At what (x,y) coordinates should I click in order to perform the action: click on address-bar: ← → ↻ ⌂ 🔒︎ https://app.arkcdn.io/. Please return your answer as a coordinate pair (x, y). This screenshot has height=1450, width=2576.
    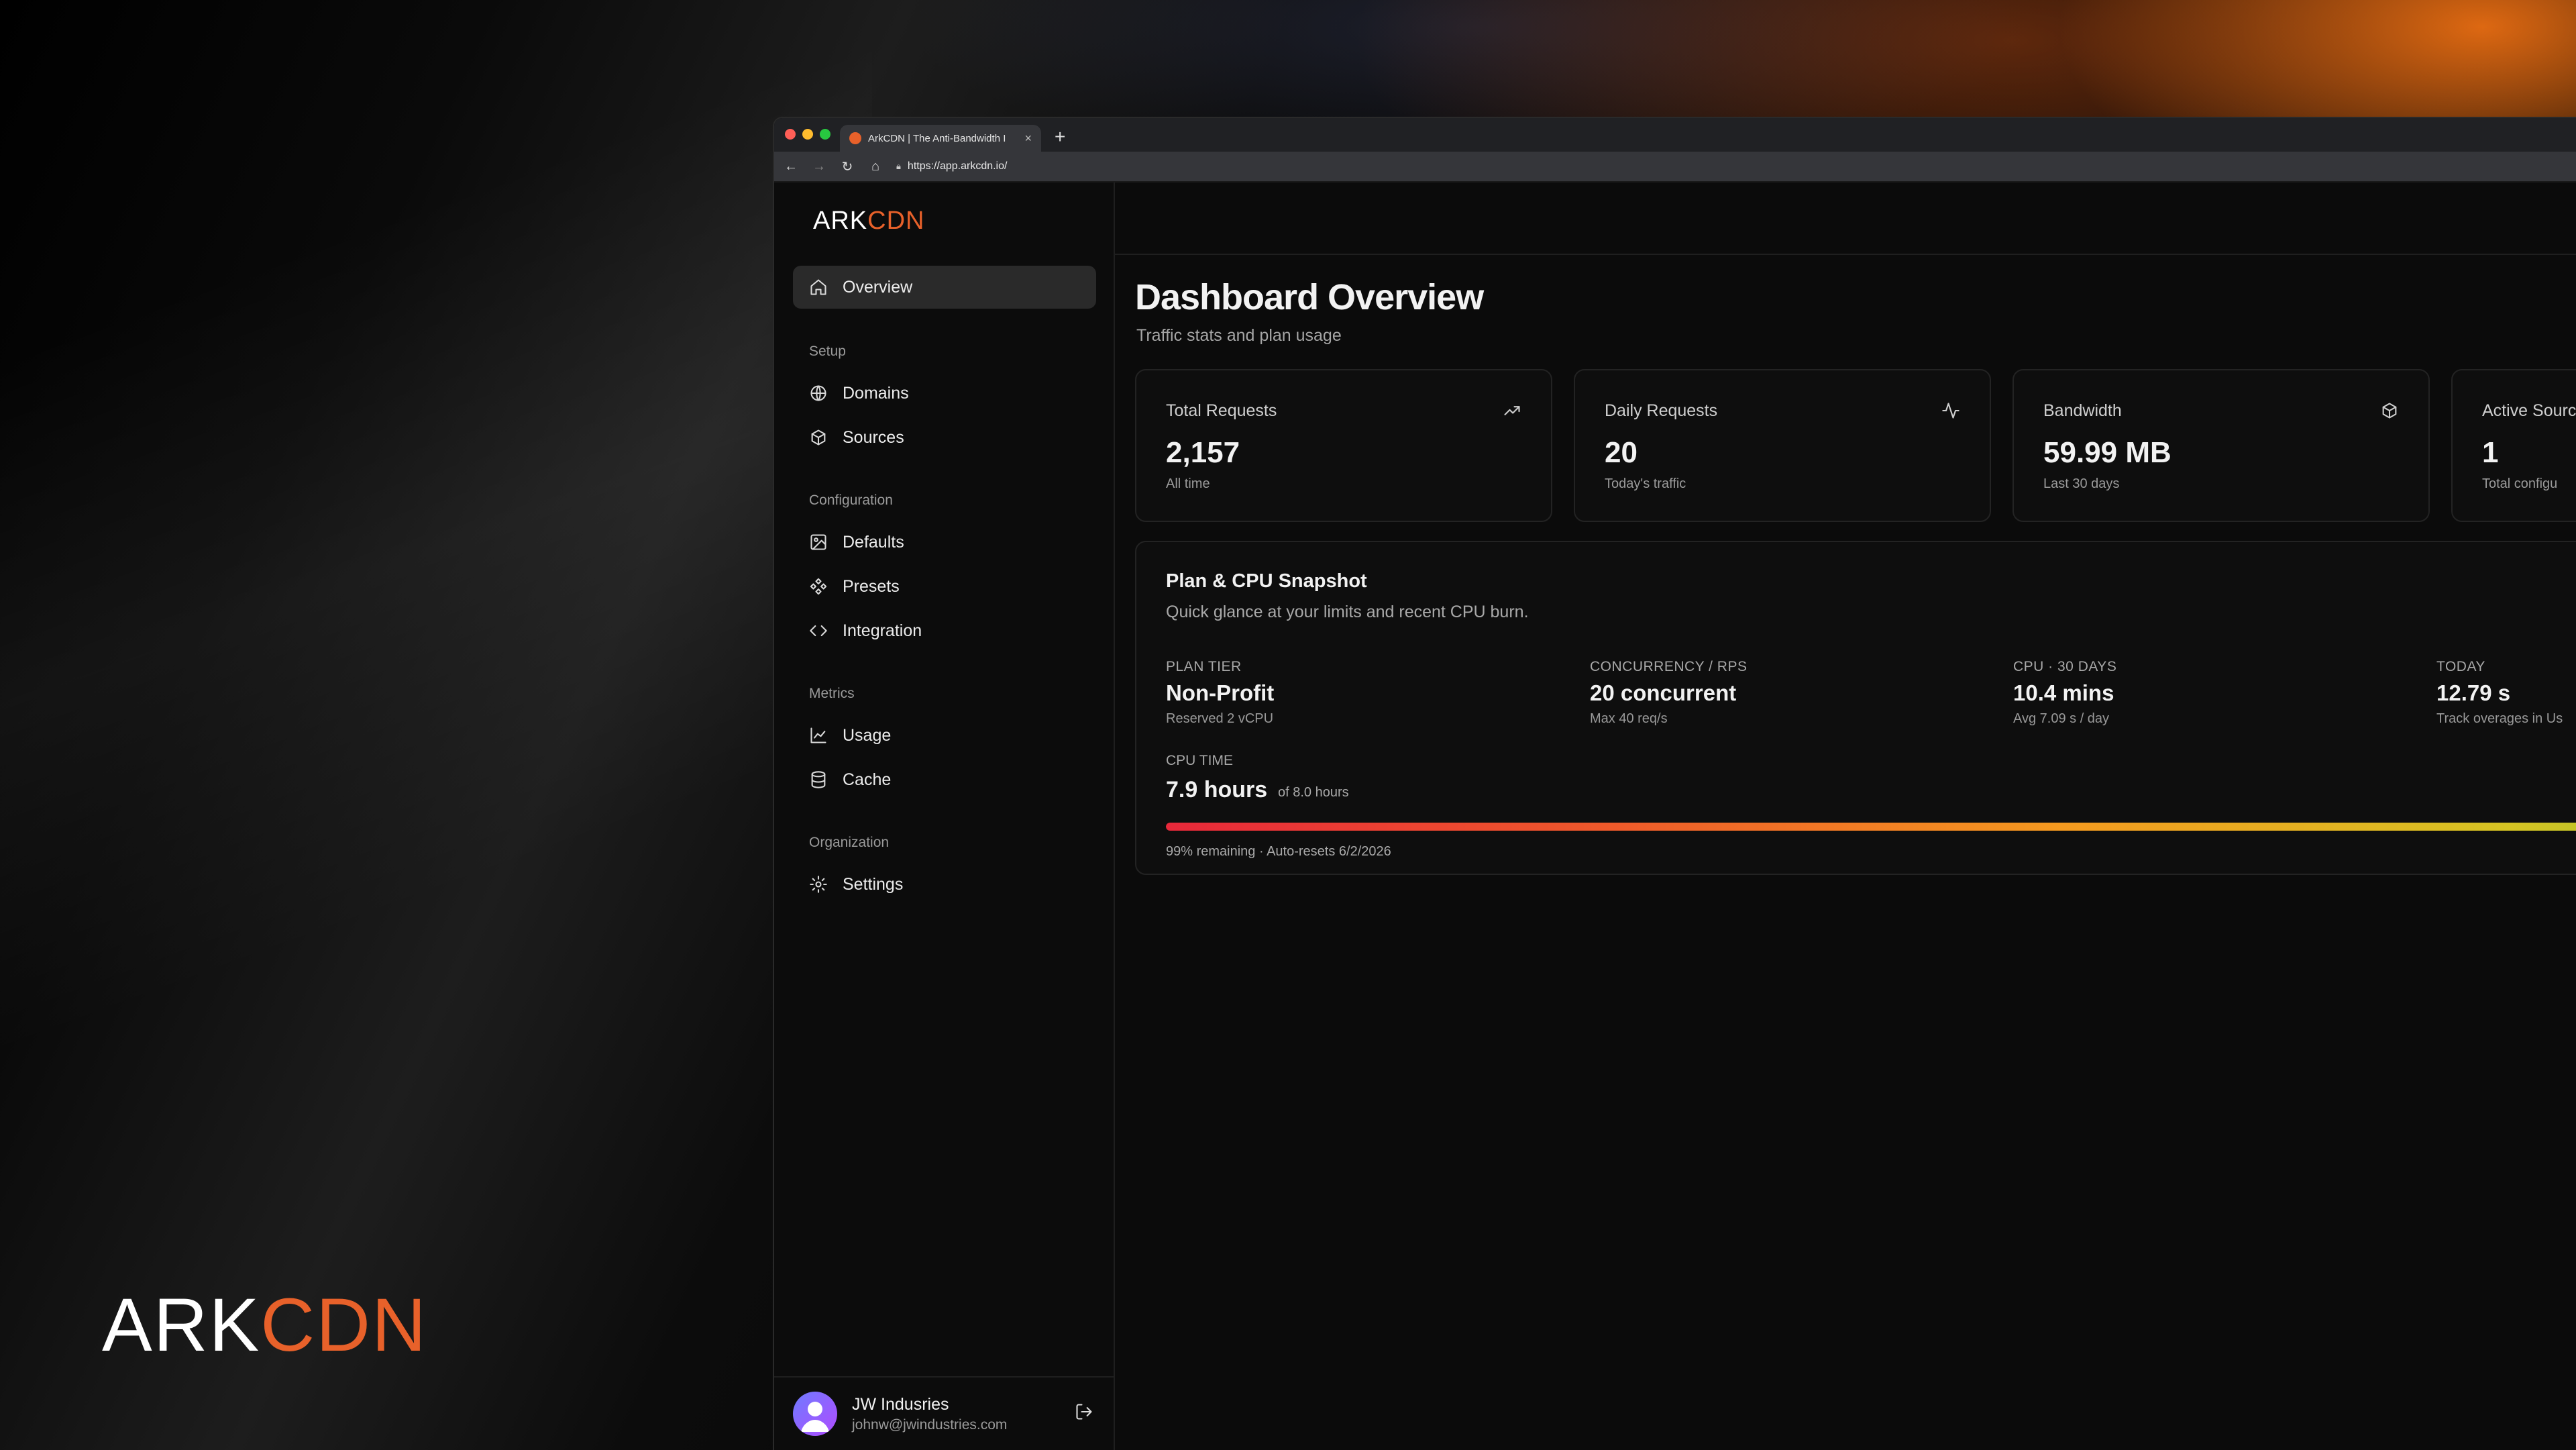
    Looking at the image, I should click on (1675, 167).